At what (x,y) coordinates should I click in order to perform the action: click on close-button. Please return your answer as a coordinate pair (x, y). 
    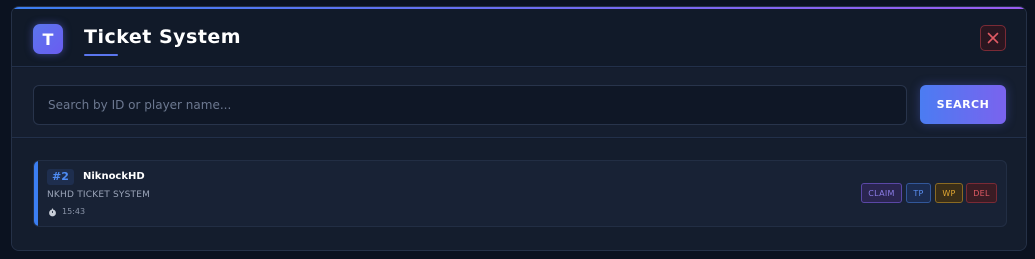
    Looking at the image, I should click on (993, 38).